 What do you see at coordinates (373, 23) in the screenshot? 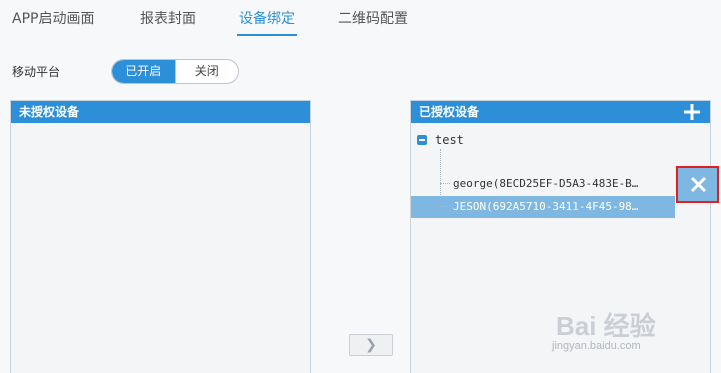
I see `tab-qrcode-config: 二维码配置` at bounding box center [373, 23].